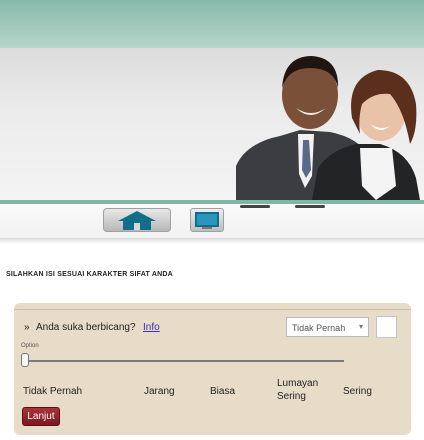 The width and height of the screenshot is (424, 440). Describe the element at coordinates (41, 416) in the screenshot. I see `next-button: Lanjut` at that location.